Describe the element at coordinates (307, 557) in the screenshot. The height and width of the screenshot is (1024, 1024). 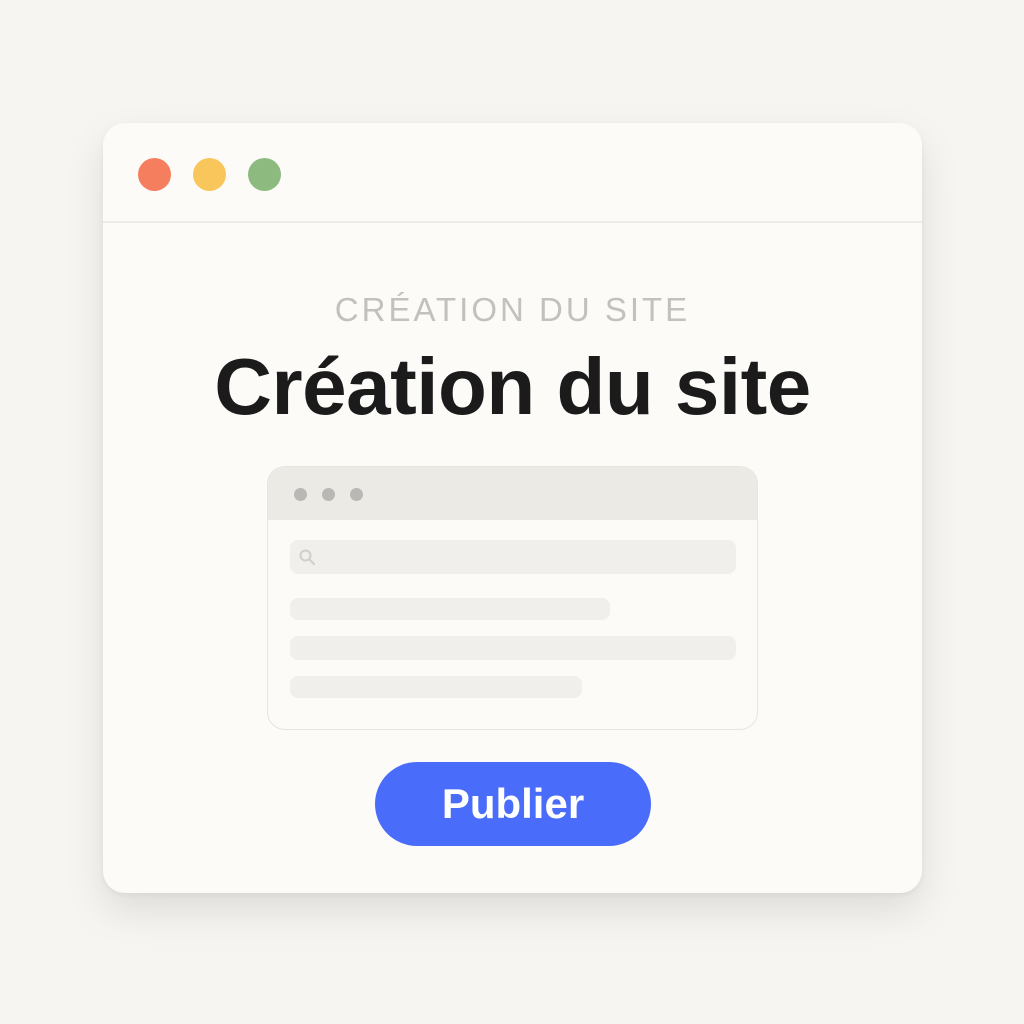
I see `search-icon` at that location.